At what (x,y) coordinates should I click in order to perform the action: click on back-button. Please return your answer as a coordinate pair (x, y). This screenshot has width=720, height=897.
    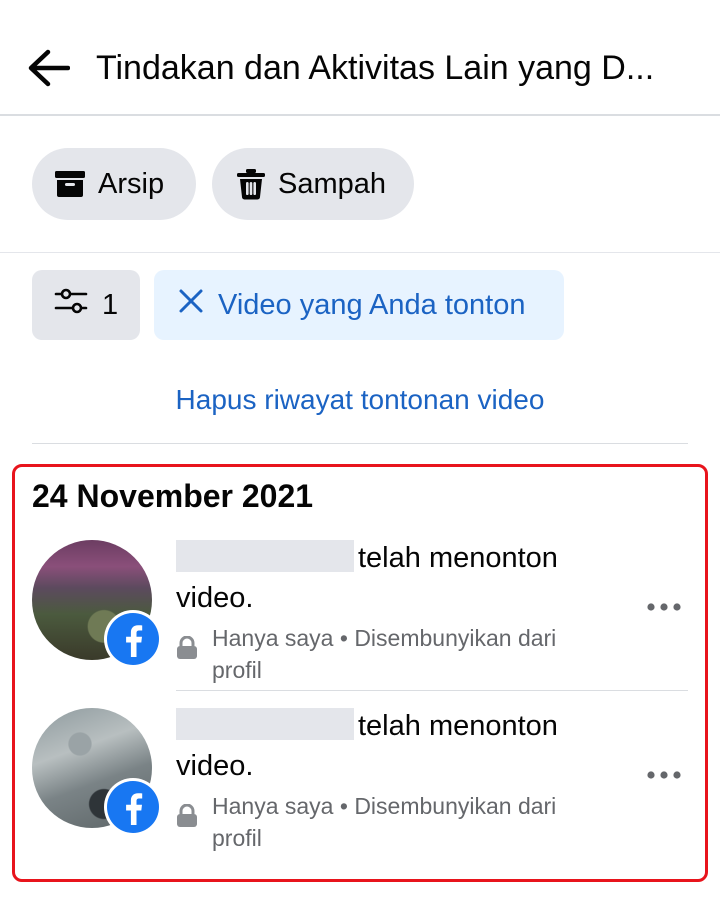
    Looking at the image, I should click on (48, 68).